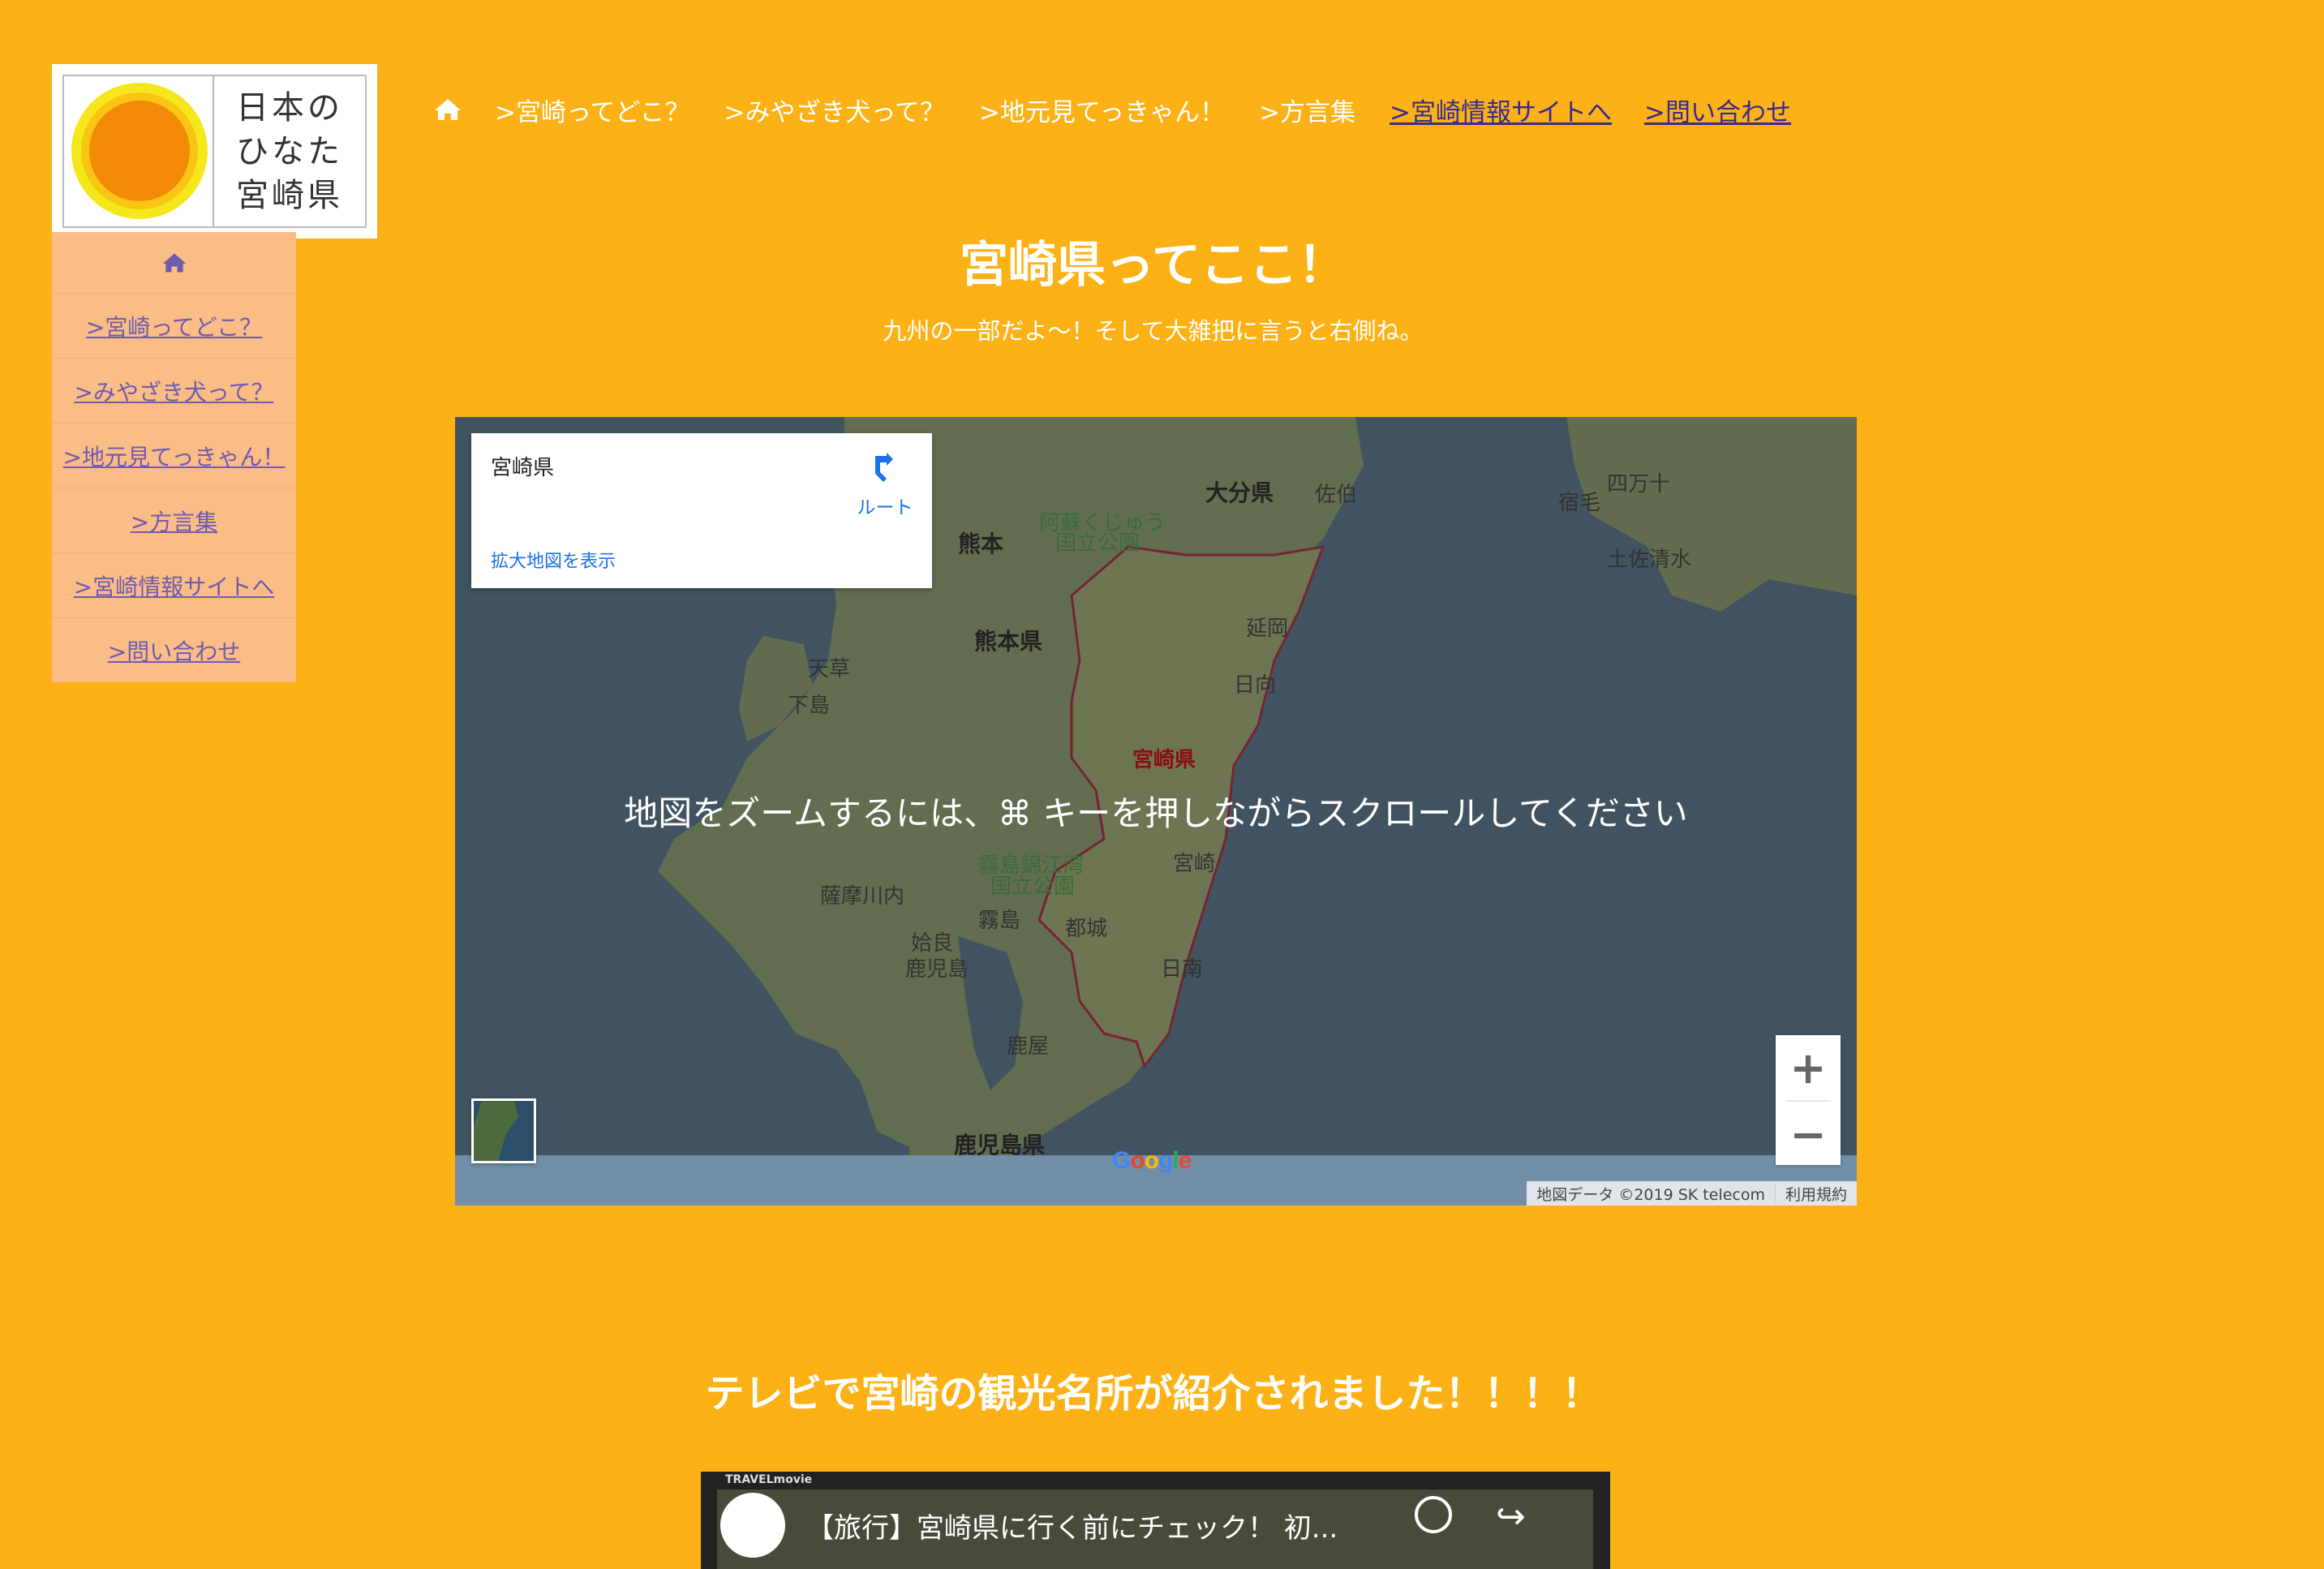 This screenshot has width=2324, height=1569. What do you see at coordinates (139, 151) in the screenshot?
I see `sun-logo-icon` at bounding box center [139, 151].